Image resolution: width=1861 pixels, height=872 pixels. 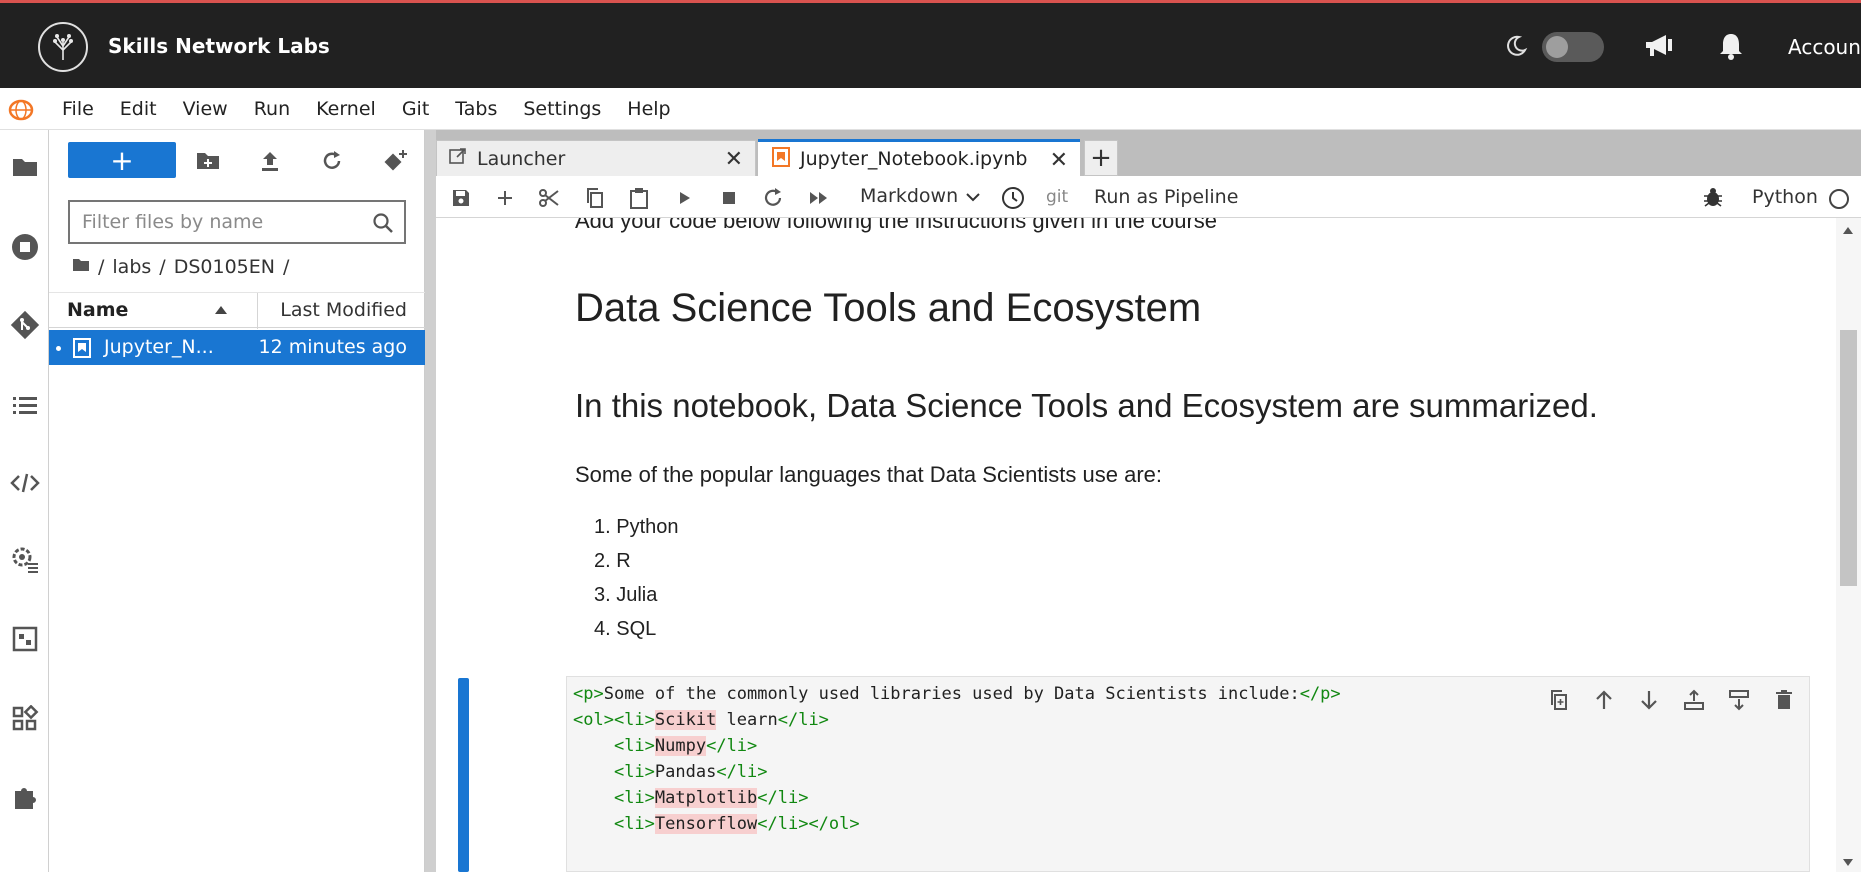 What do you see at coordinates (1839, 199) in the screenshot?
I see `kernel-status-icon` at bounding box center [1839, 199].